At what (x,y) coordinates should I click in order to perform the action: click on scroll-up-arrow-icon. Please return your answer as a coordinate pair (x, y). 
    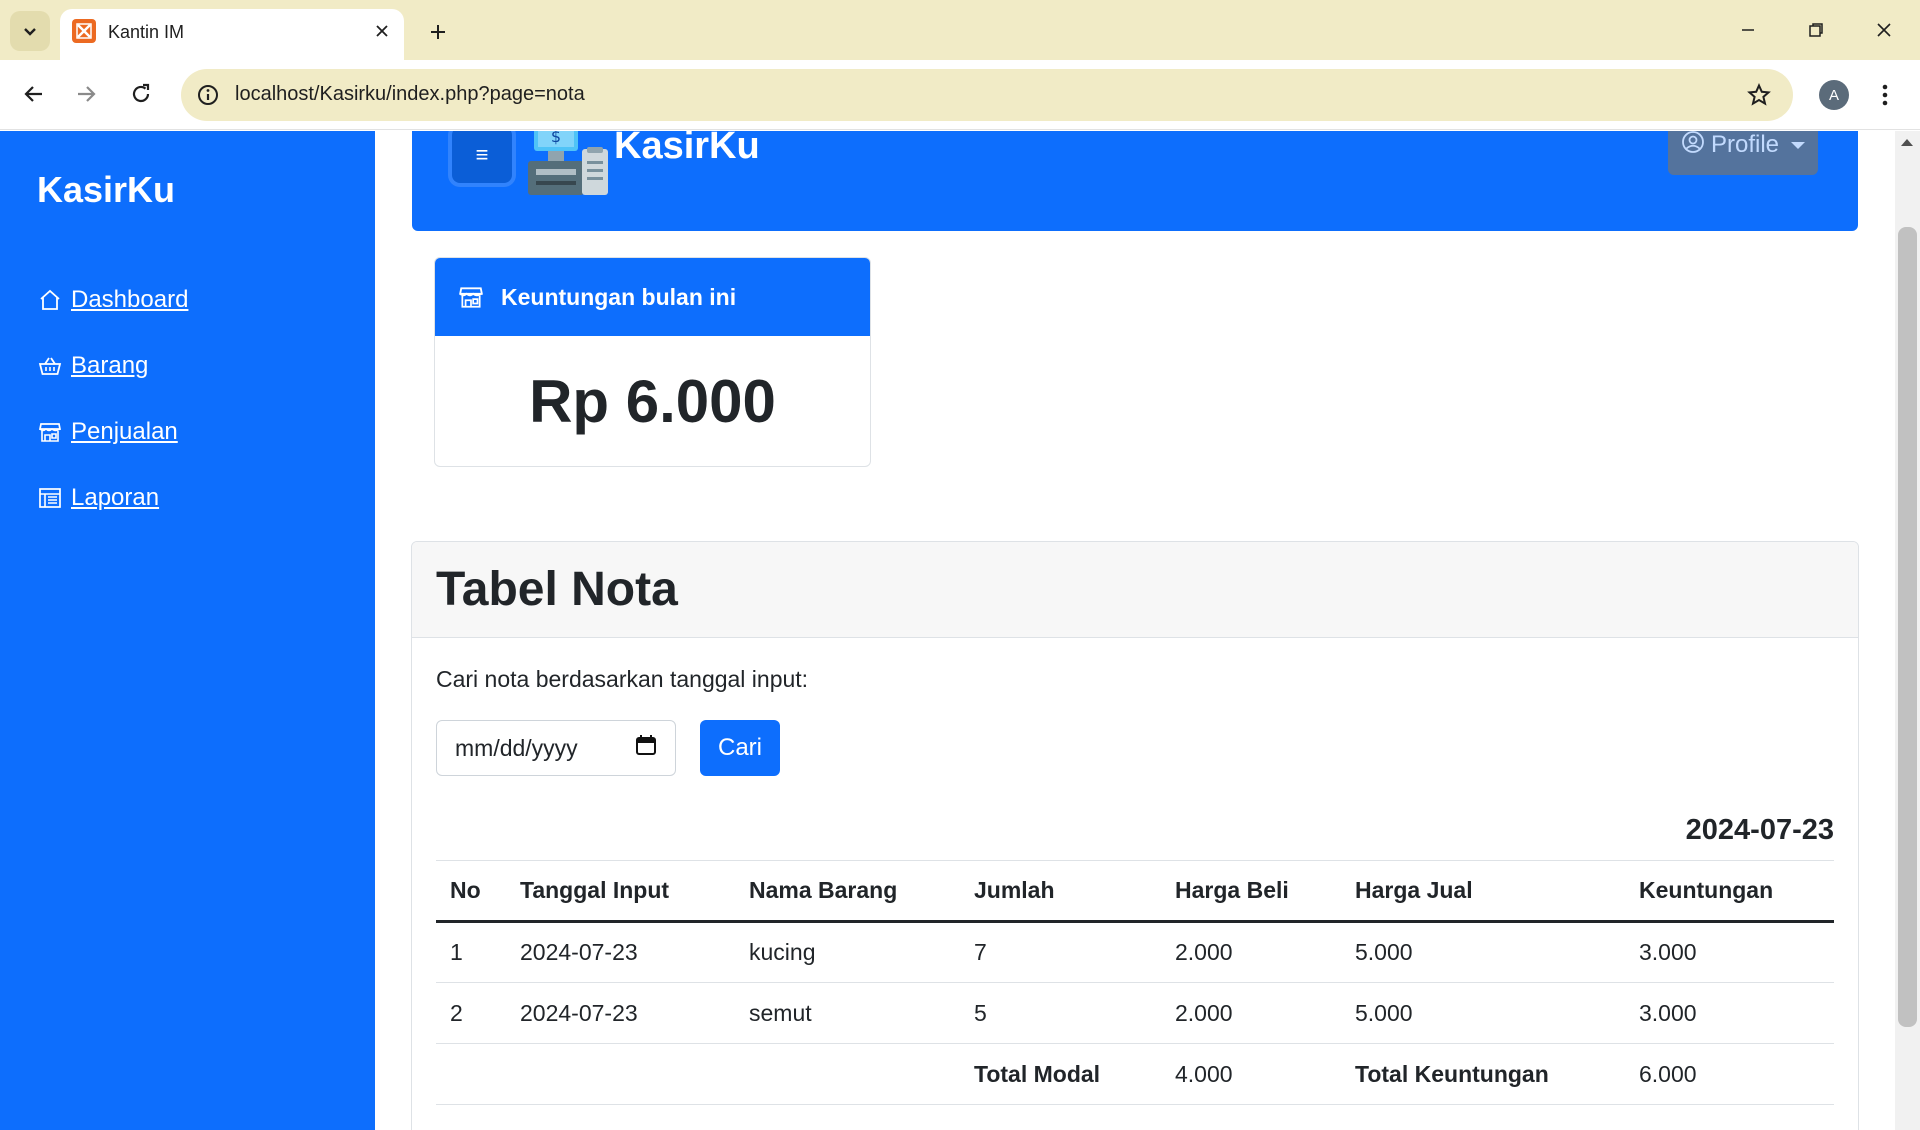
    Looking at the image, I should click on (1907, 142).